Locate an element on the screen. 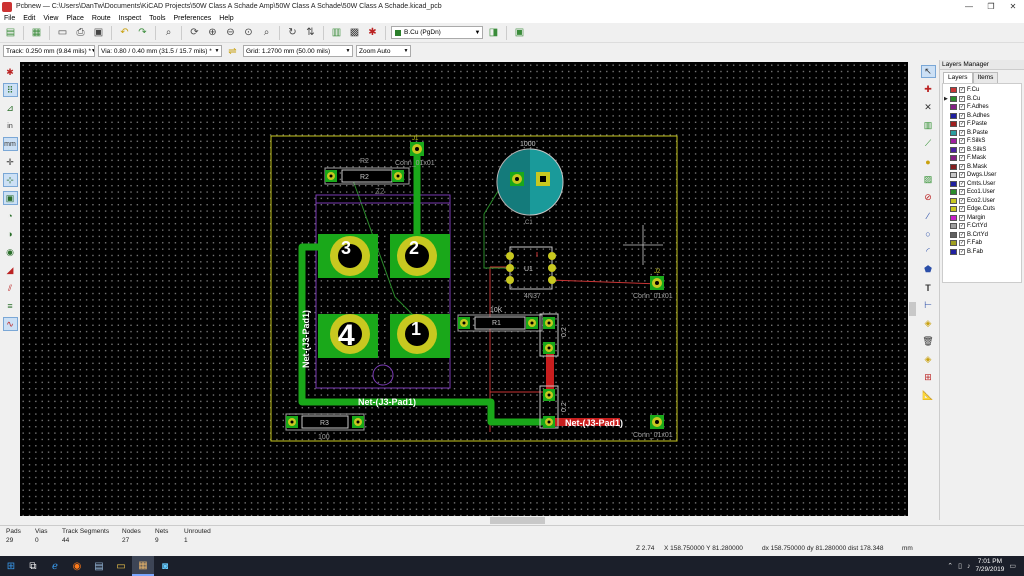 This screenshot has height=576, width=1024. zoom-fit-icon: ⊙ is located at coordinates (248, 32).